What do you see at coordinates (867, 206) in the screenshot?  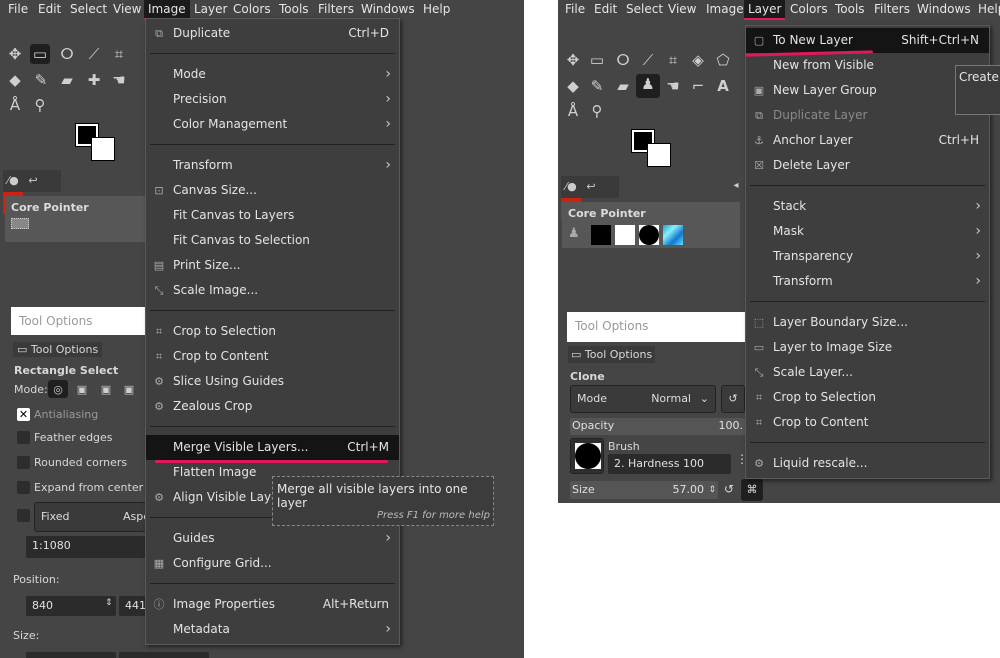 I see `menu-item-stack: Stack ›` at bounding box center [867, 206].